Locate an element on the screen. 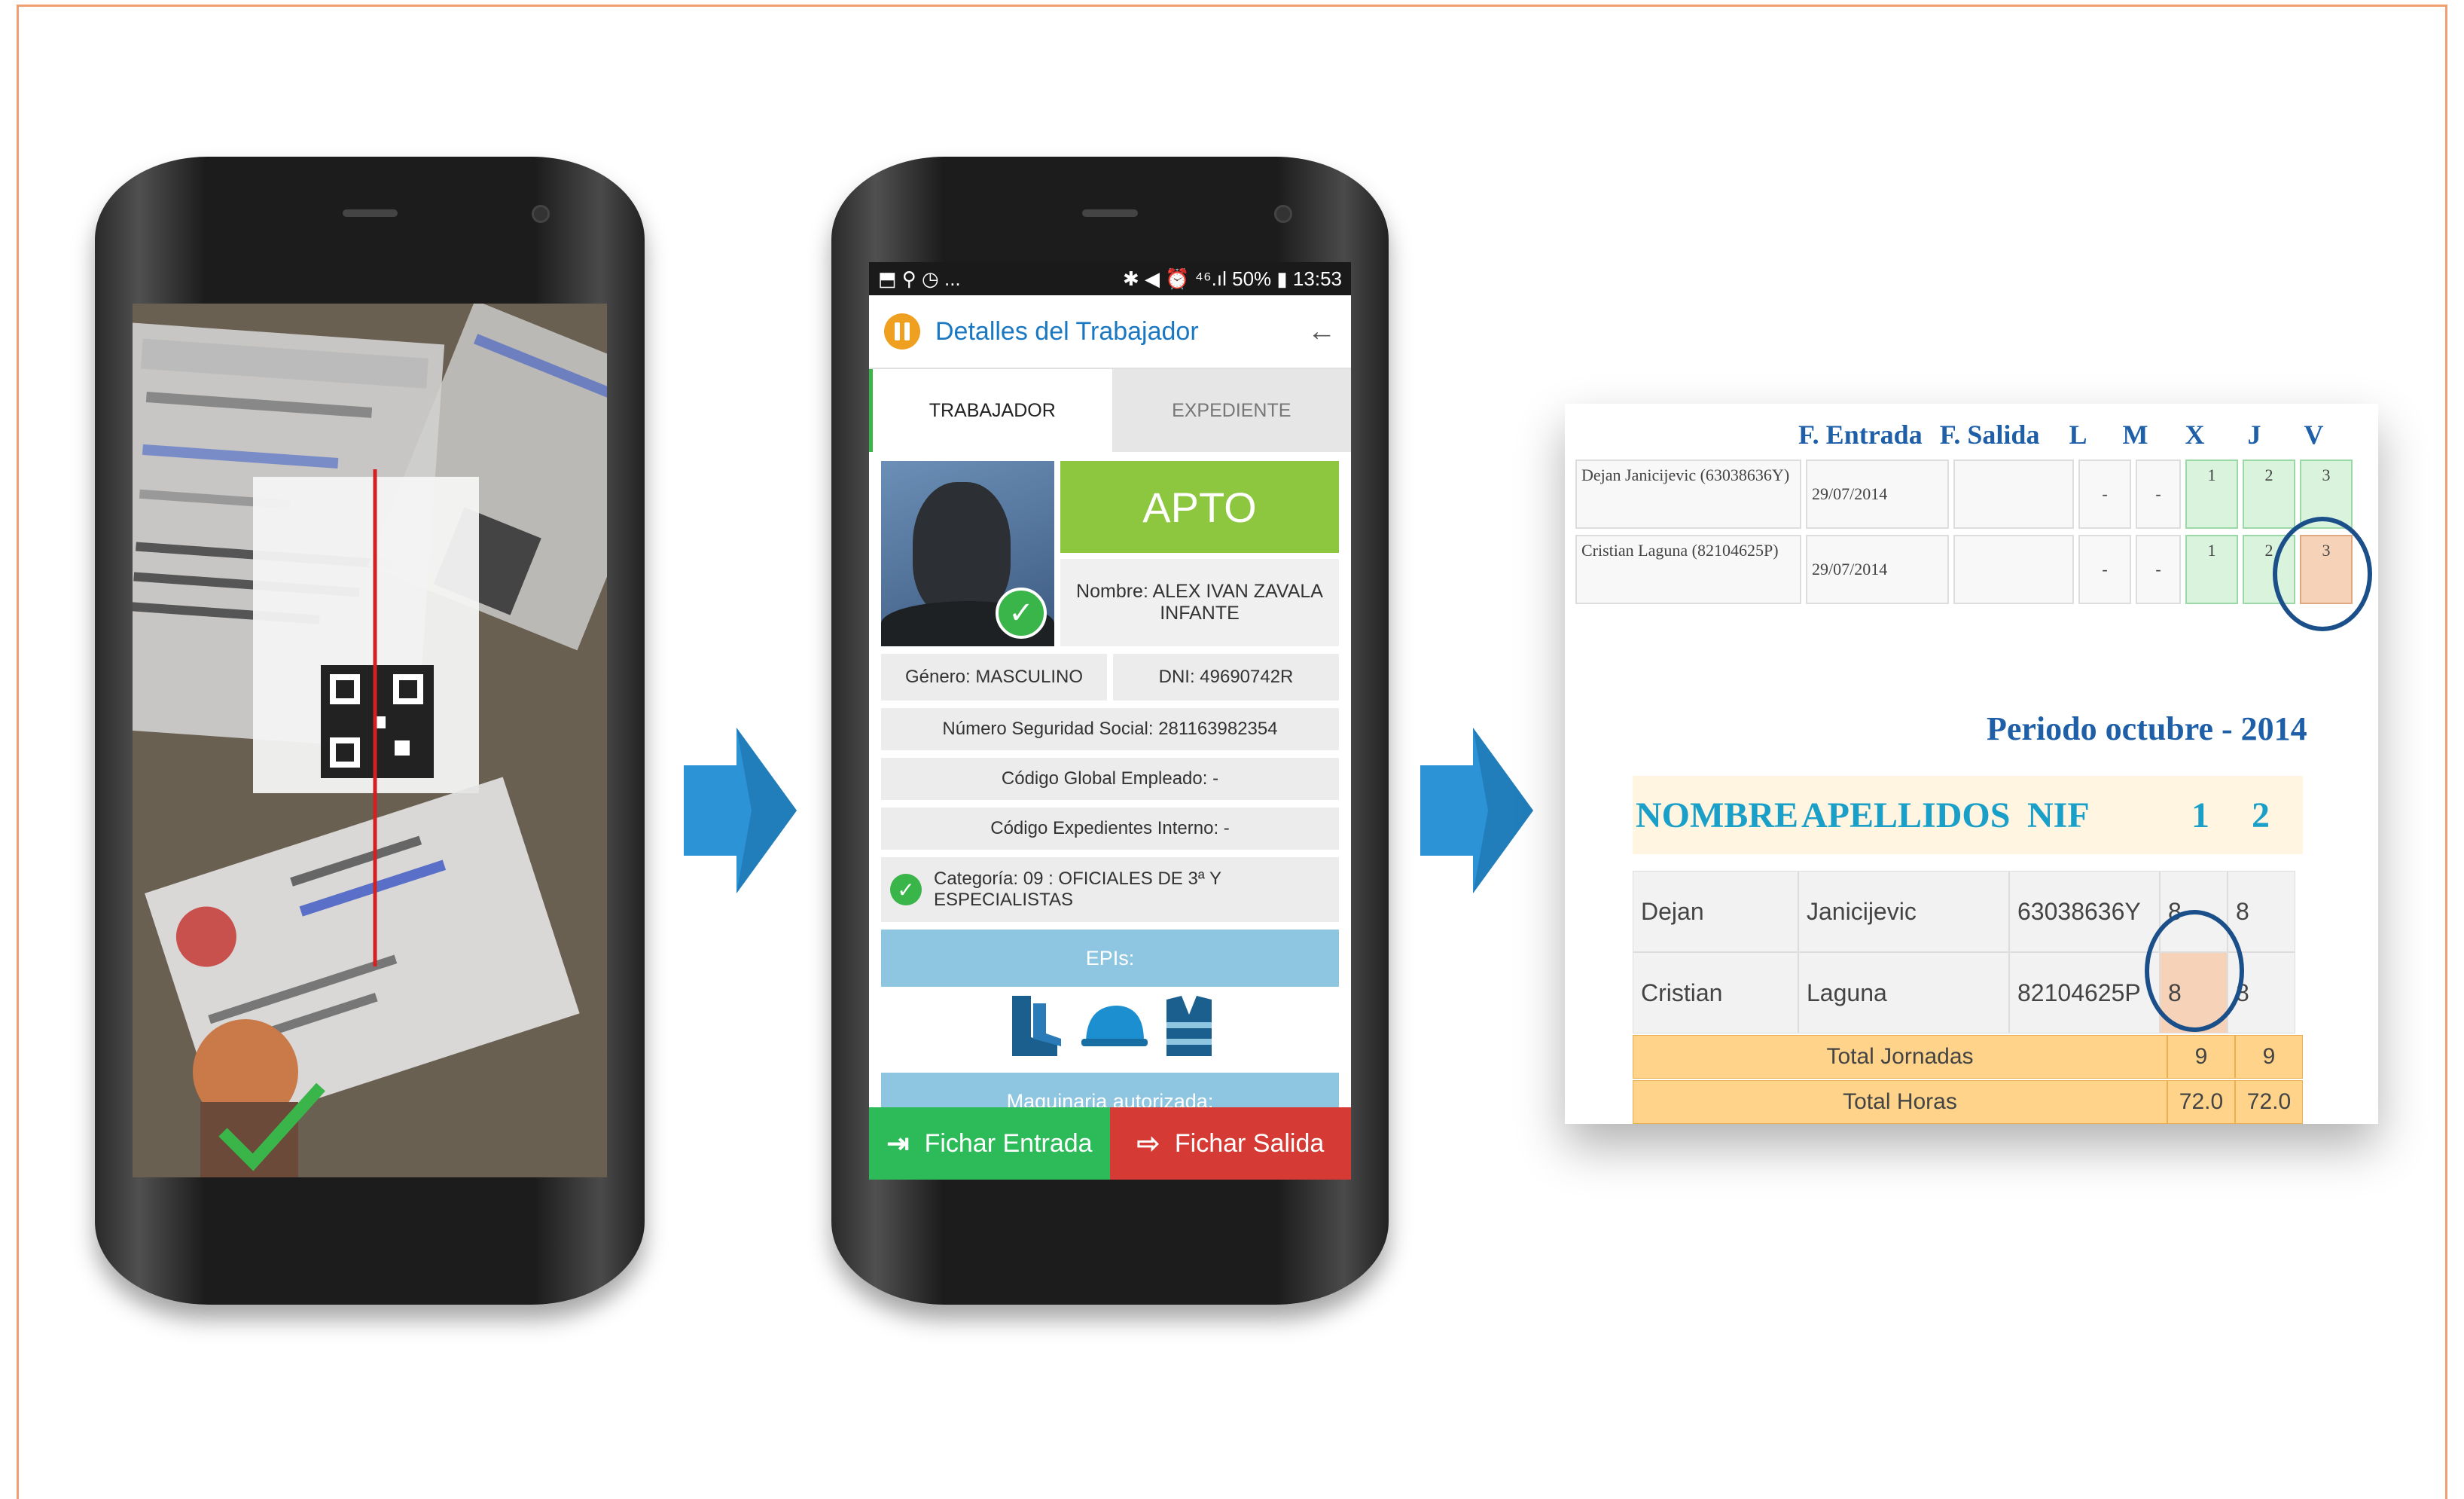 This screenshot has width=2464, height=1499. epis-header: EPIs: is located at coordinates (1110, 958).